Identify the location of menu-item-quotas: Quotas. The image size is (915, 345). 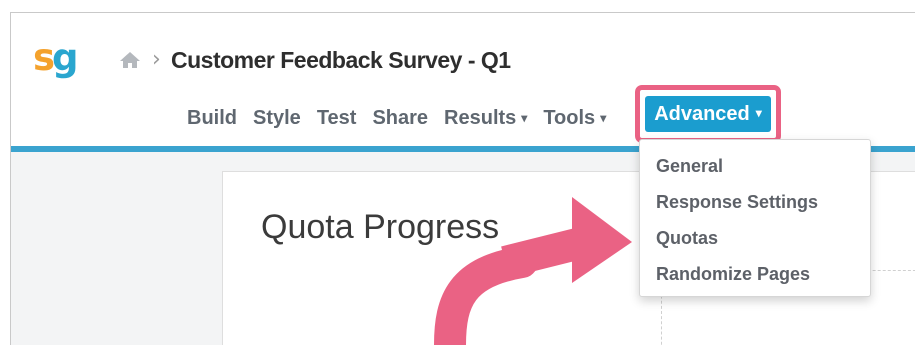
(687, 238).